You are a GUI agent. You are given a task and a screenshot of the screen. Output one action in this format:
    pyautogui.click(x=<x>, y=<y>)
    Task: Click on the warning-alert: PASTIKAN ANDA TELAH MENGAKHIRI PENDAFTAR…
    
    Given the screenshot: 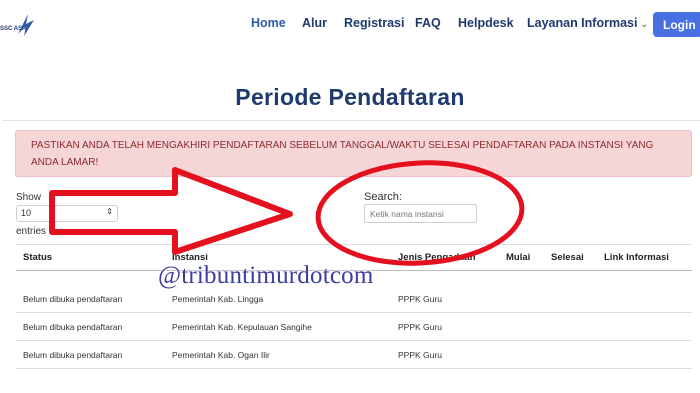 What is the action you would take?
    pyautogui.click(x=353, y=153)
    